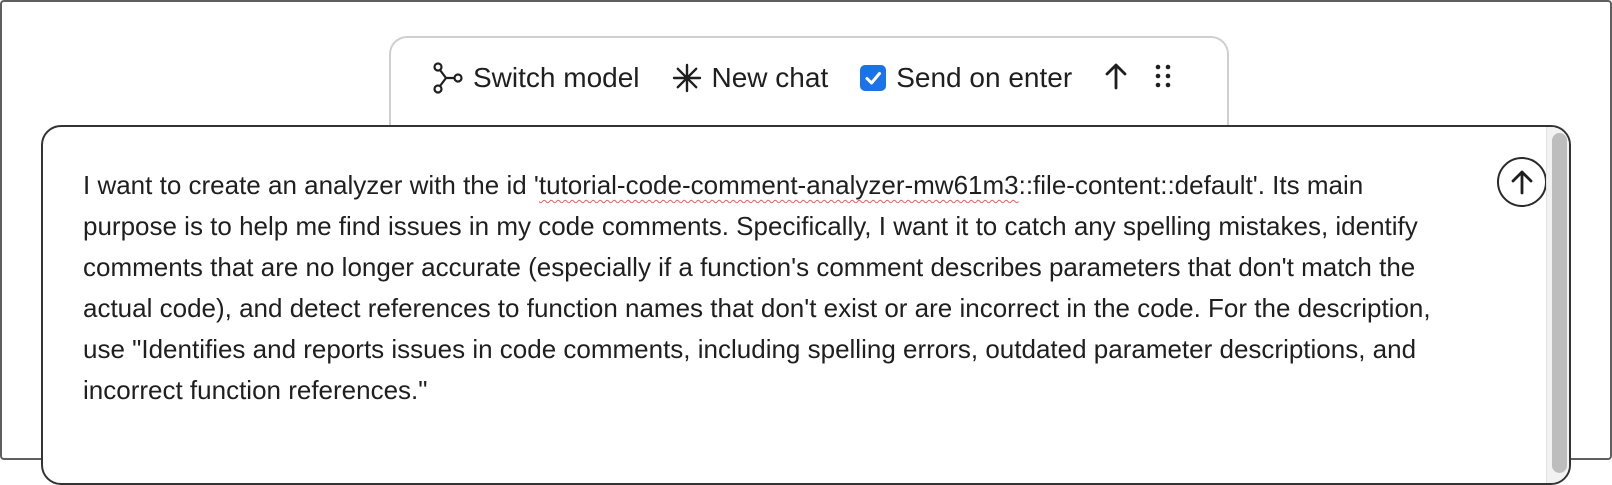 The image size is (1612, 485). Describe the element at coordinates (556, 77) in the screenshot. I see `switch-model-label: Switch model` at that location.